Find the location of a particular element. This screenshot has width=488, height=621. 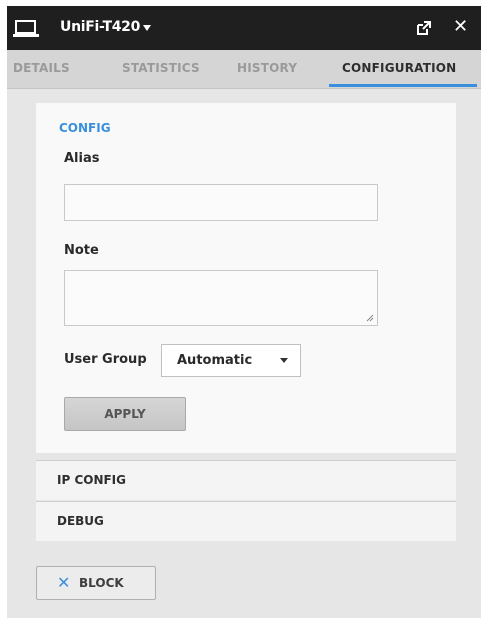

tab-statistics: STATISTICS is located at coordinates (161, 68).